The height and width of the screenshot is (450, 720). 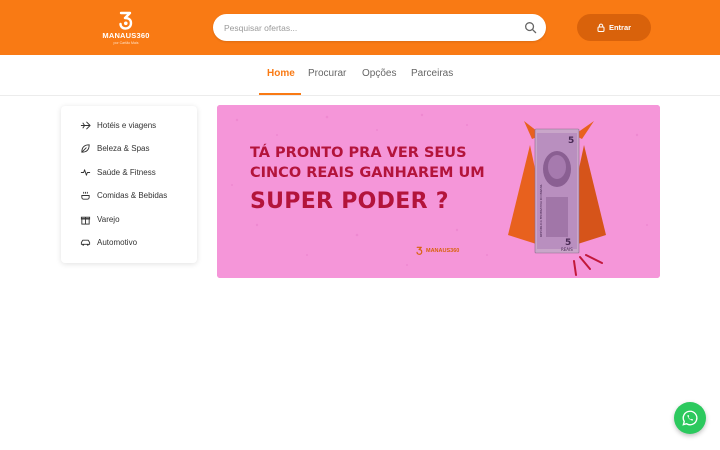 What do you see at coordinates (432, 73) in the screenshot?
I see `nav-parceiras: Parceiras` at bounding box center [432, 73].